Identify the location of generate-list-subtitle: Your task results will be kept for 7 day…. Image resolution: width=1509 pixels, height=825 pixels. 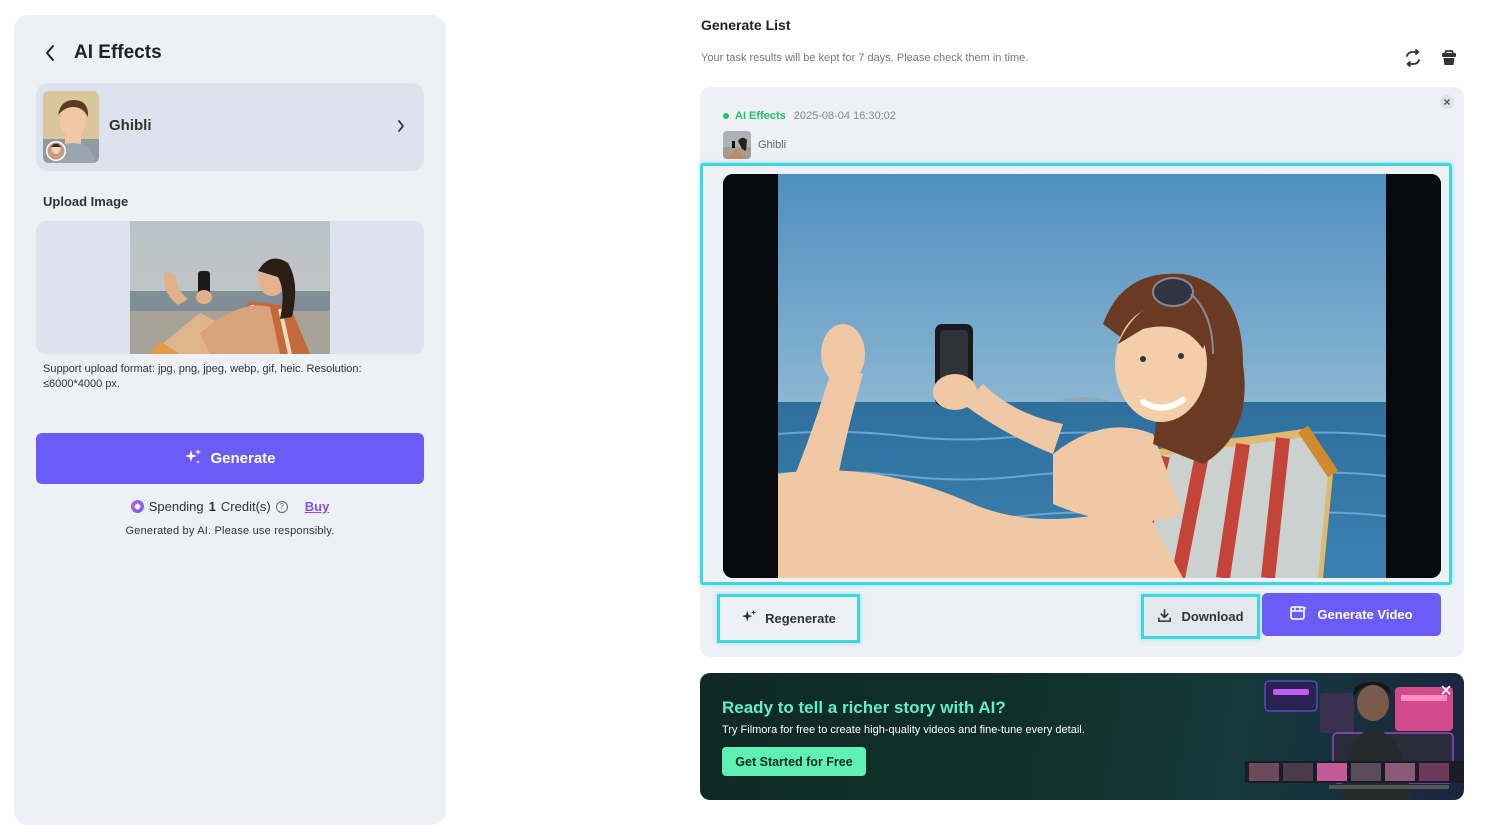
(865, 58).